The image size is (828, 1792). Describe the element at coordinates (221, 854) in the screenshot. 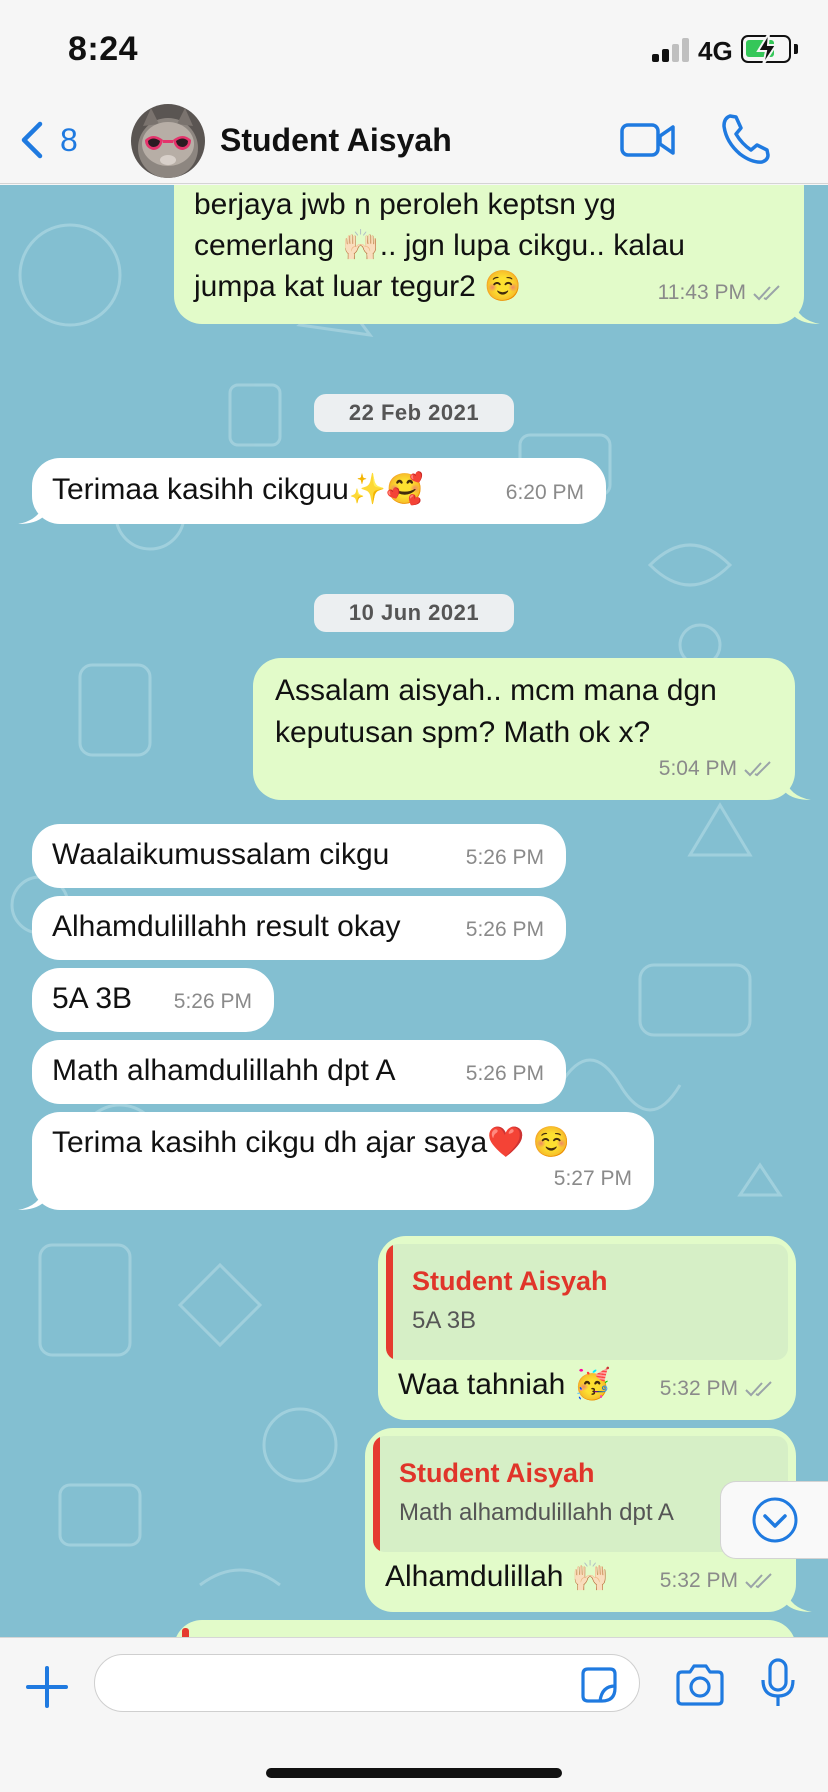

I see `message-text: Waalaikumussalam cikgu` at that location.